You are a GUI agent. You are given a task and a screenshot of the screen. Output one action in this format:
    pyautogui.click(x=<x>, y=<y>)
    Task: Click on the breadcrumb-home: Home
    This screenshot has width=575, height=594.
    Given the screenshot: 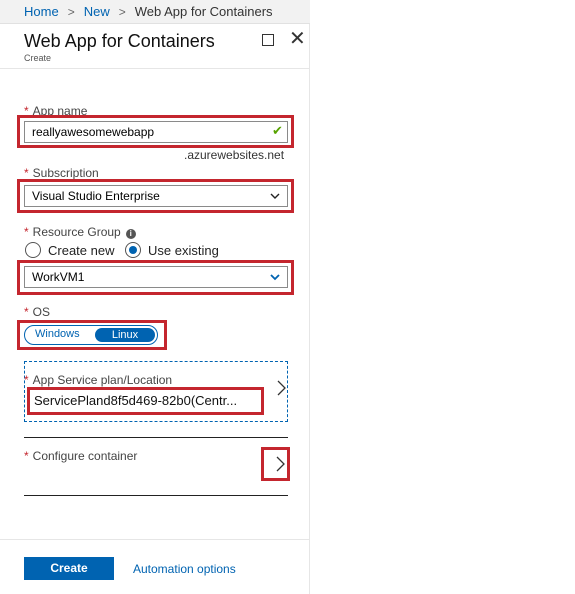 What is the action you would take?
    pyautogui.click(x=41, y=11)
    